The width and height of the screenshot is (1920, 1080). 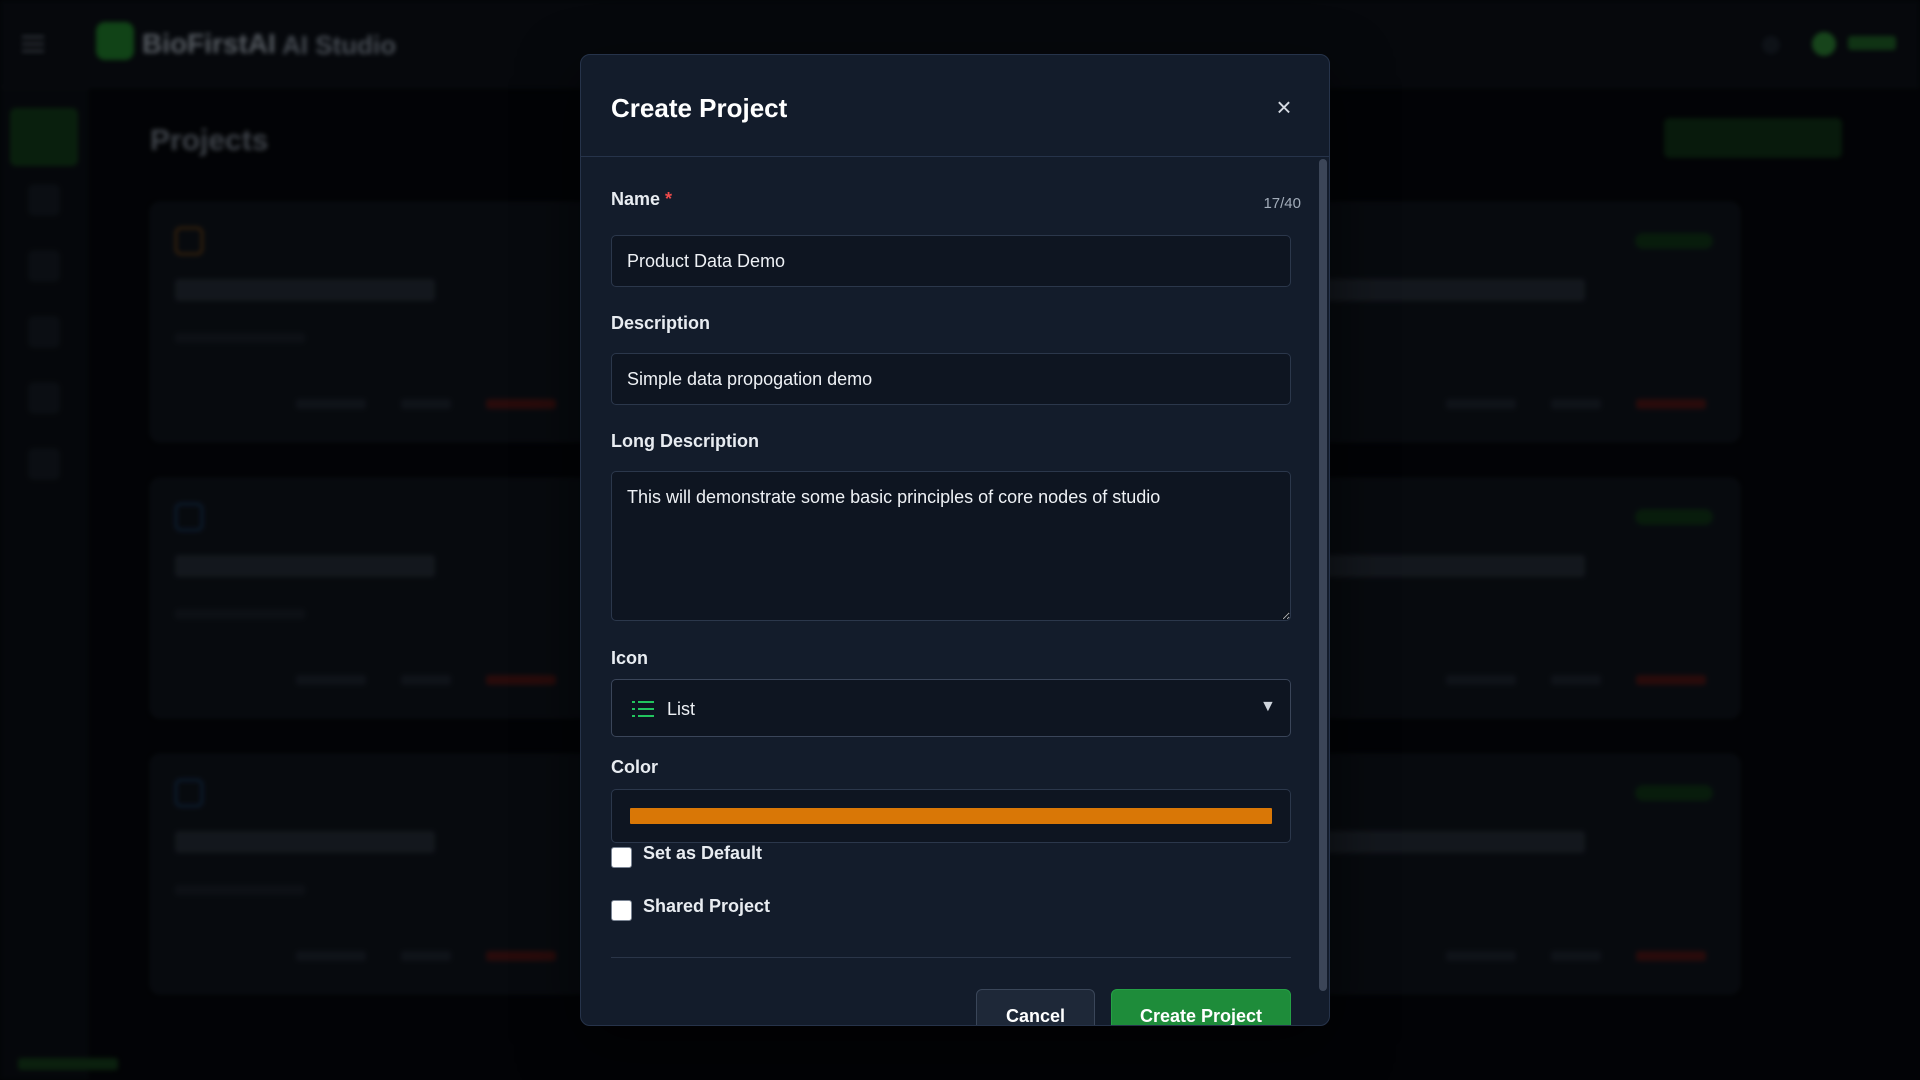 What do you see at coordinates (1035, 1007) in the screenshot?
I see `cancel-button: Cancel` at bounding box center [1035, 1007].